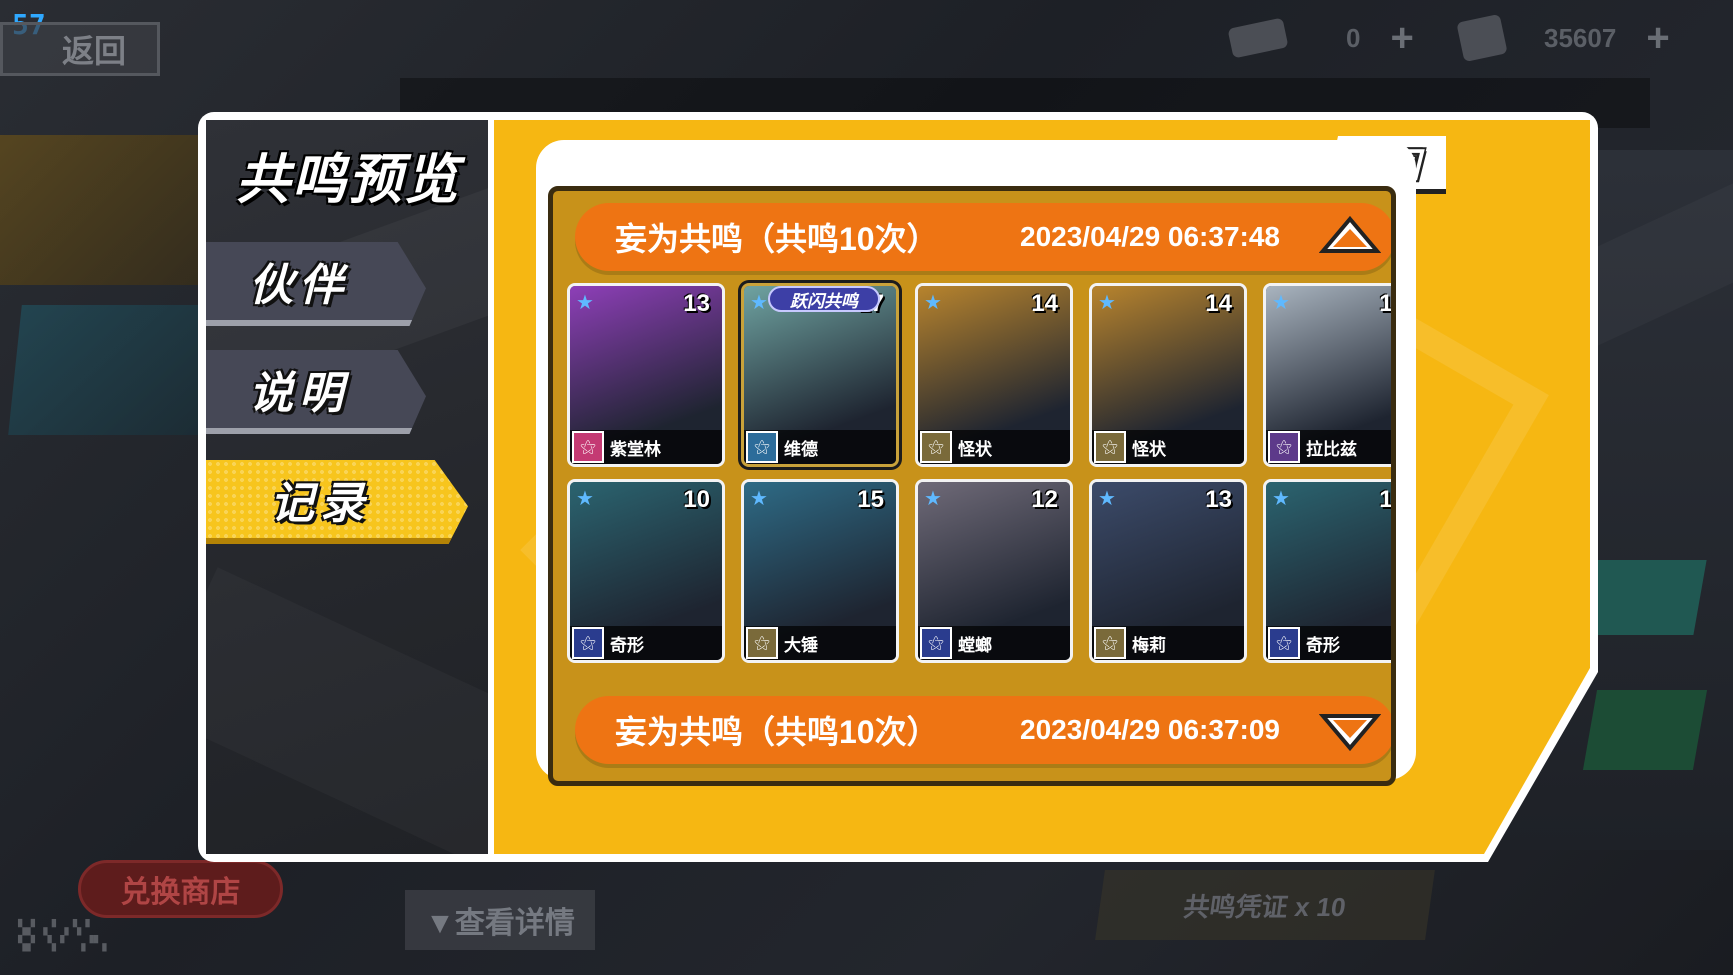 The height and width of the screenshot is (975, 1733). I want to click on resource-coin-value: 35607, so click(1580, 37).